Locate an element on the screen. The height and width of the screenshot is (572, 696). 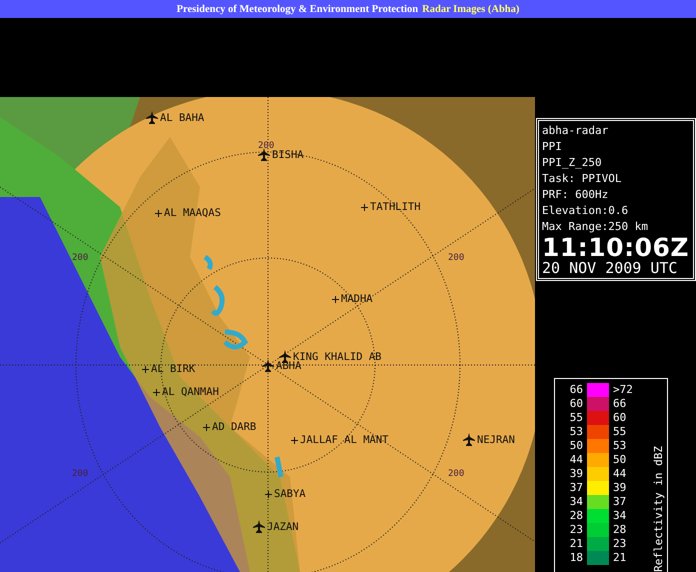
info-line: PPI is located at coordinates (552, 147).